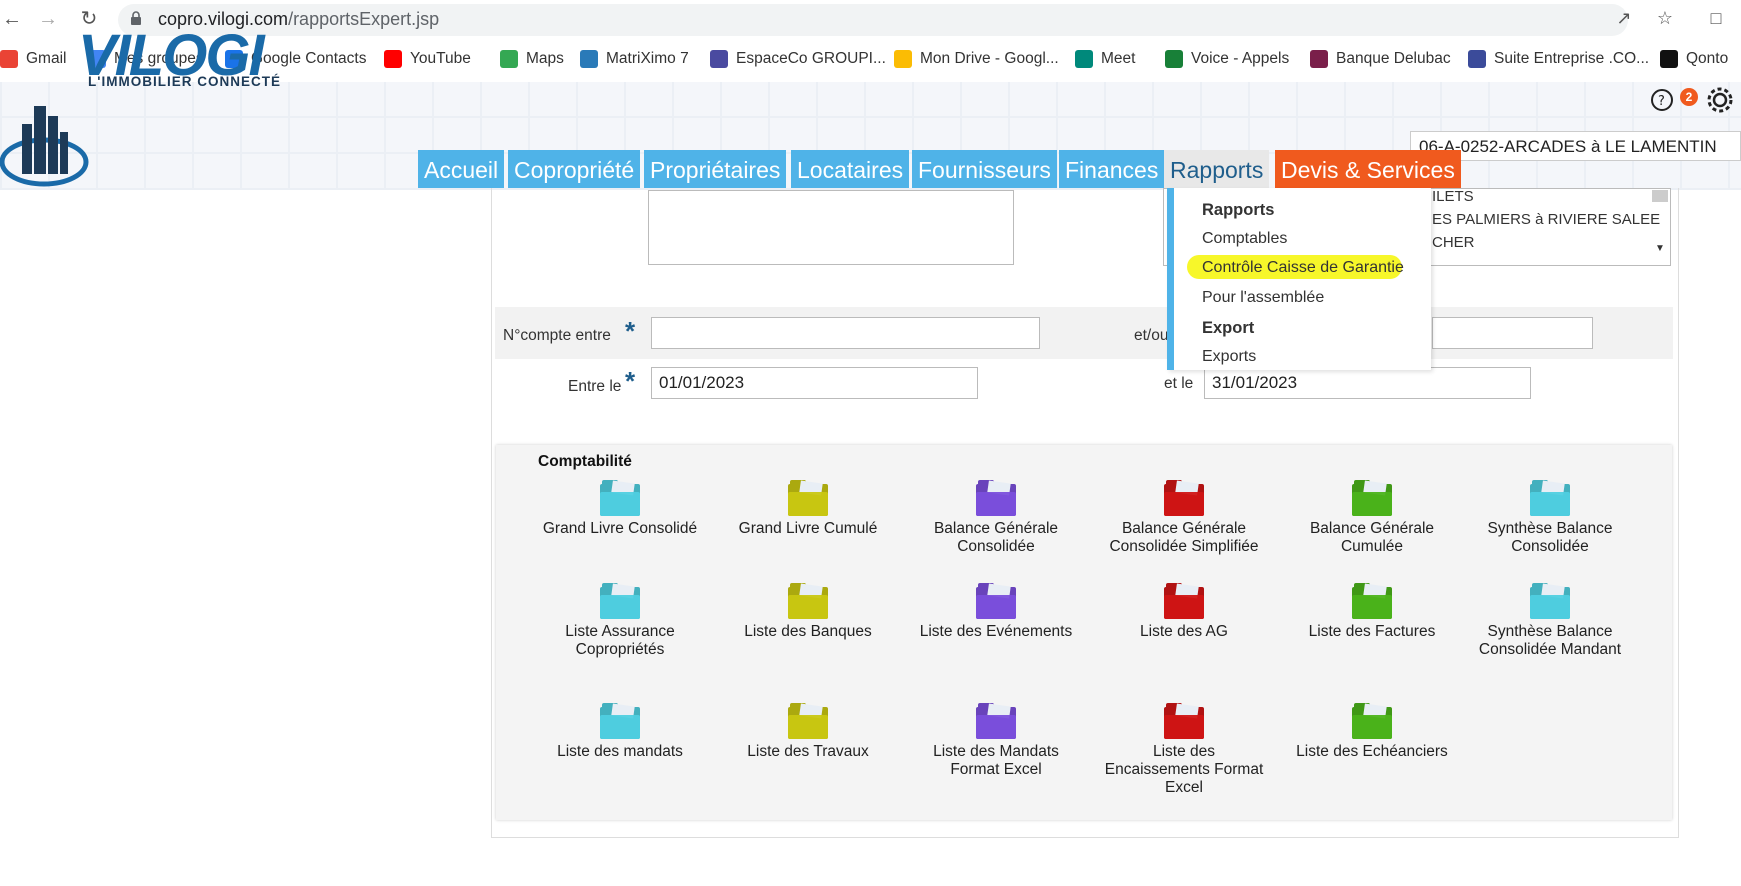 The height and width of the screenshot is (886, 1741). What do you see at coordinates (1263, 298) in the screenshot?
I see `menu-item-pour-assemblee: Pour l'assemblée` at bounding box center [1263, 298].